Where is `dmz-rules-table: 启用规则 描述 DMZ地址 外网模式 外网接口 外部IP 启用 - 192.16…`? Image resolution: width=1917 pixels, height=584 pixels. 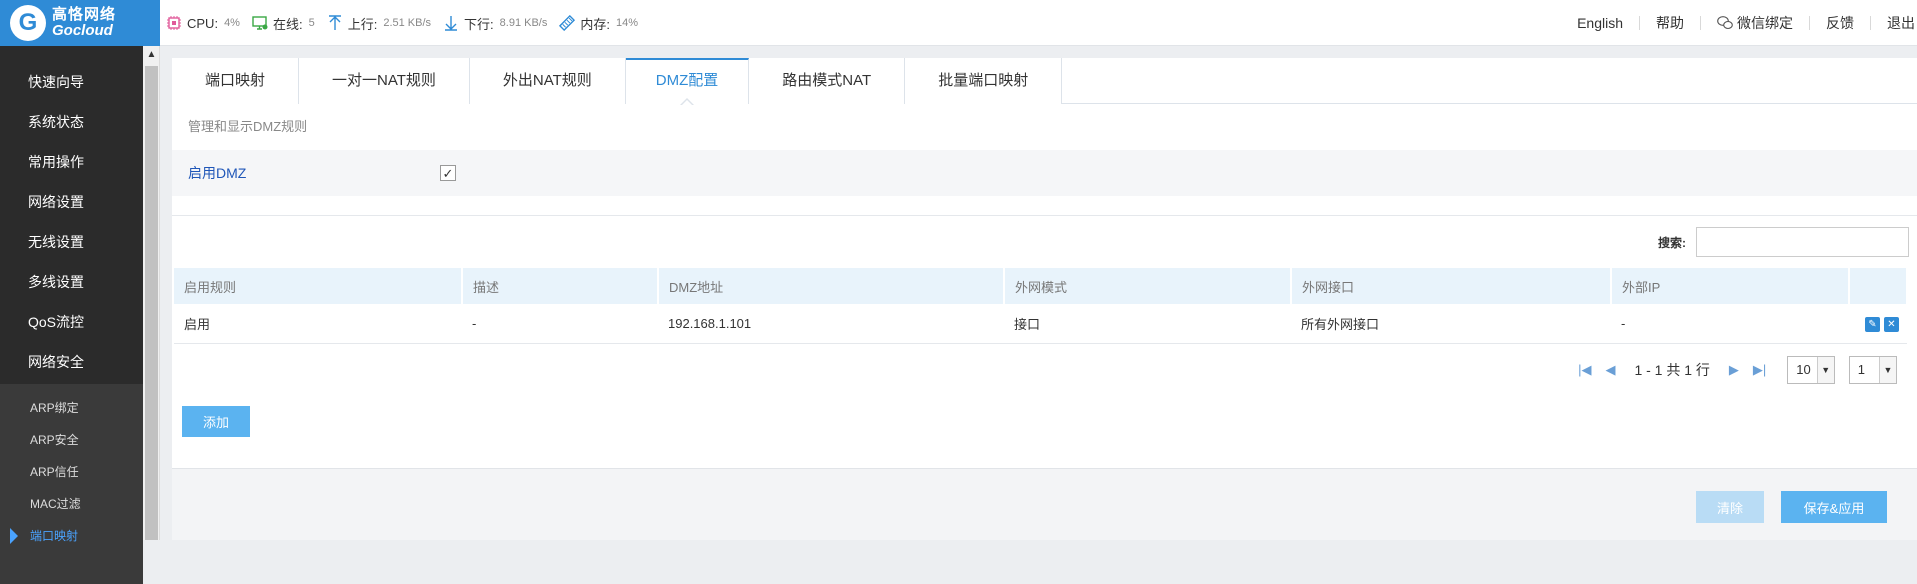 dmz-rules-table: 启用规则 描述 DMZ地址 外网模式 外网接口 外部IP 启用 - 192.16… is located at coordinates (1041, 306).